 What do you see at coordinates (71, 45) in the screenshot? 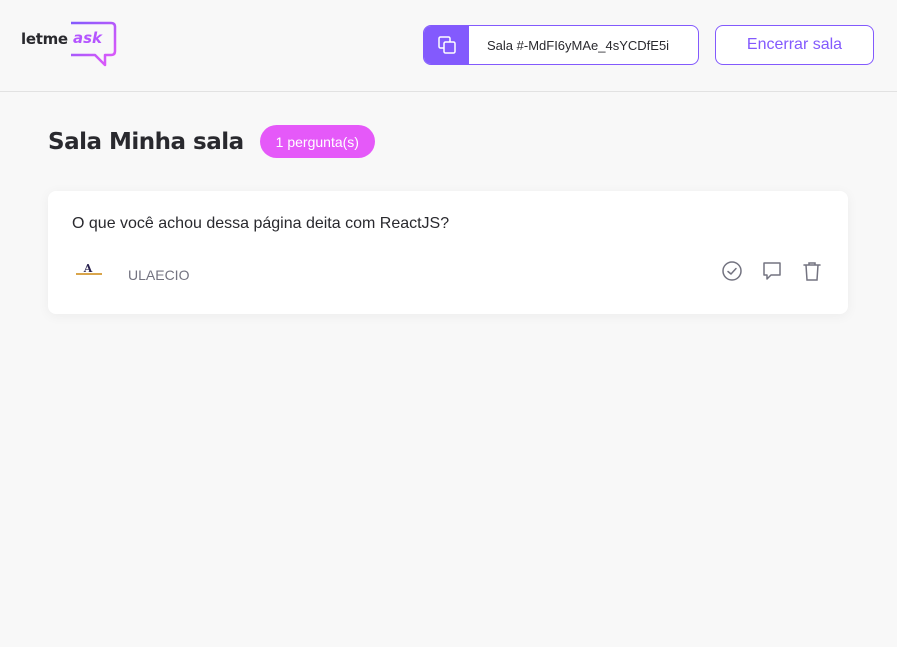
I see `letmeask-logo: letme ask` at bounding box center [71, 45].